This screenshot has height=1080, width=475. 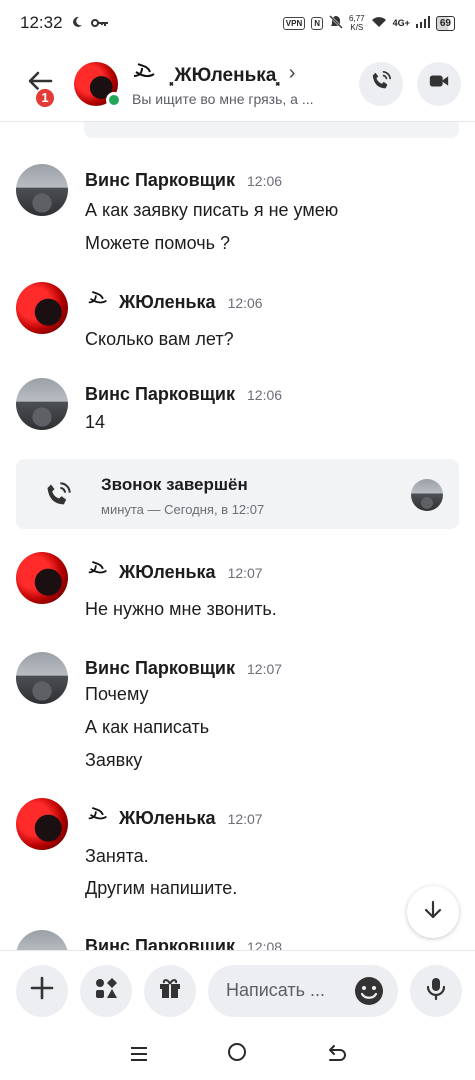 I want to click on microphone-icon, so click(x=436, y=990).